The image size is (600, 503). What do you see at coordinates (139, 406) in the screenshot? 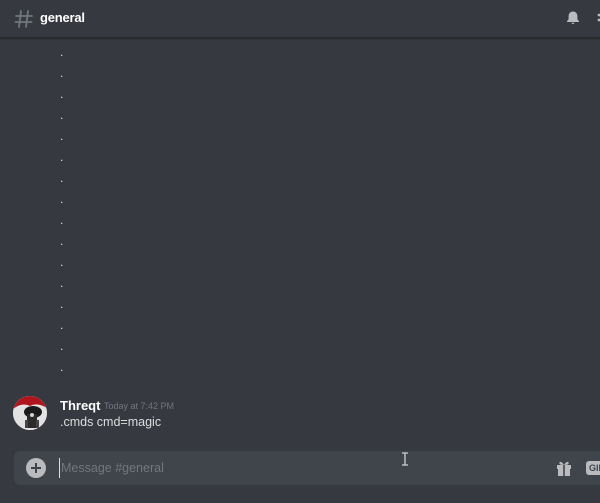
I see `timestamp: Today at 7:42 PM` at bounding box center [139, 406].